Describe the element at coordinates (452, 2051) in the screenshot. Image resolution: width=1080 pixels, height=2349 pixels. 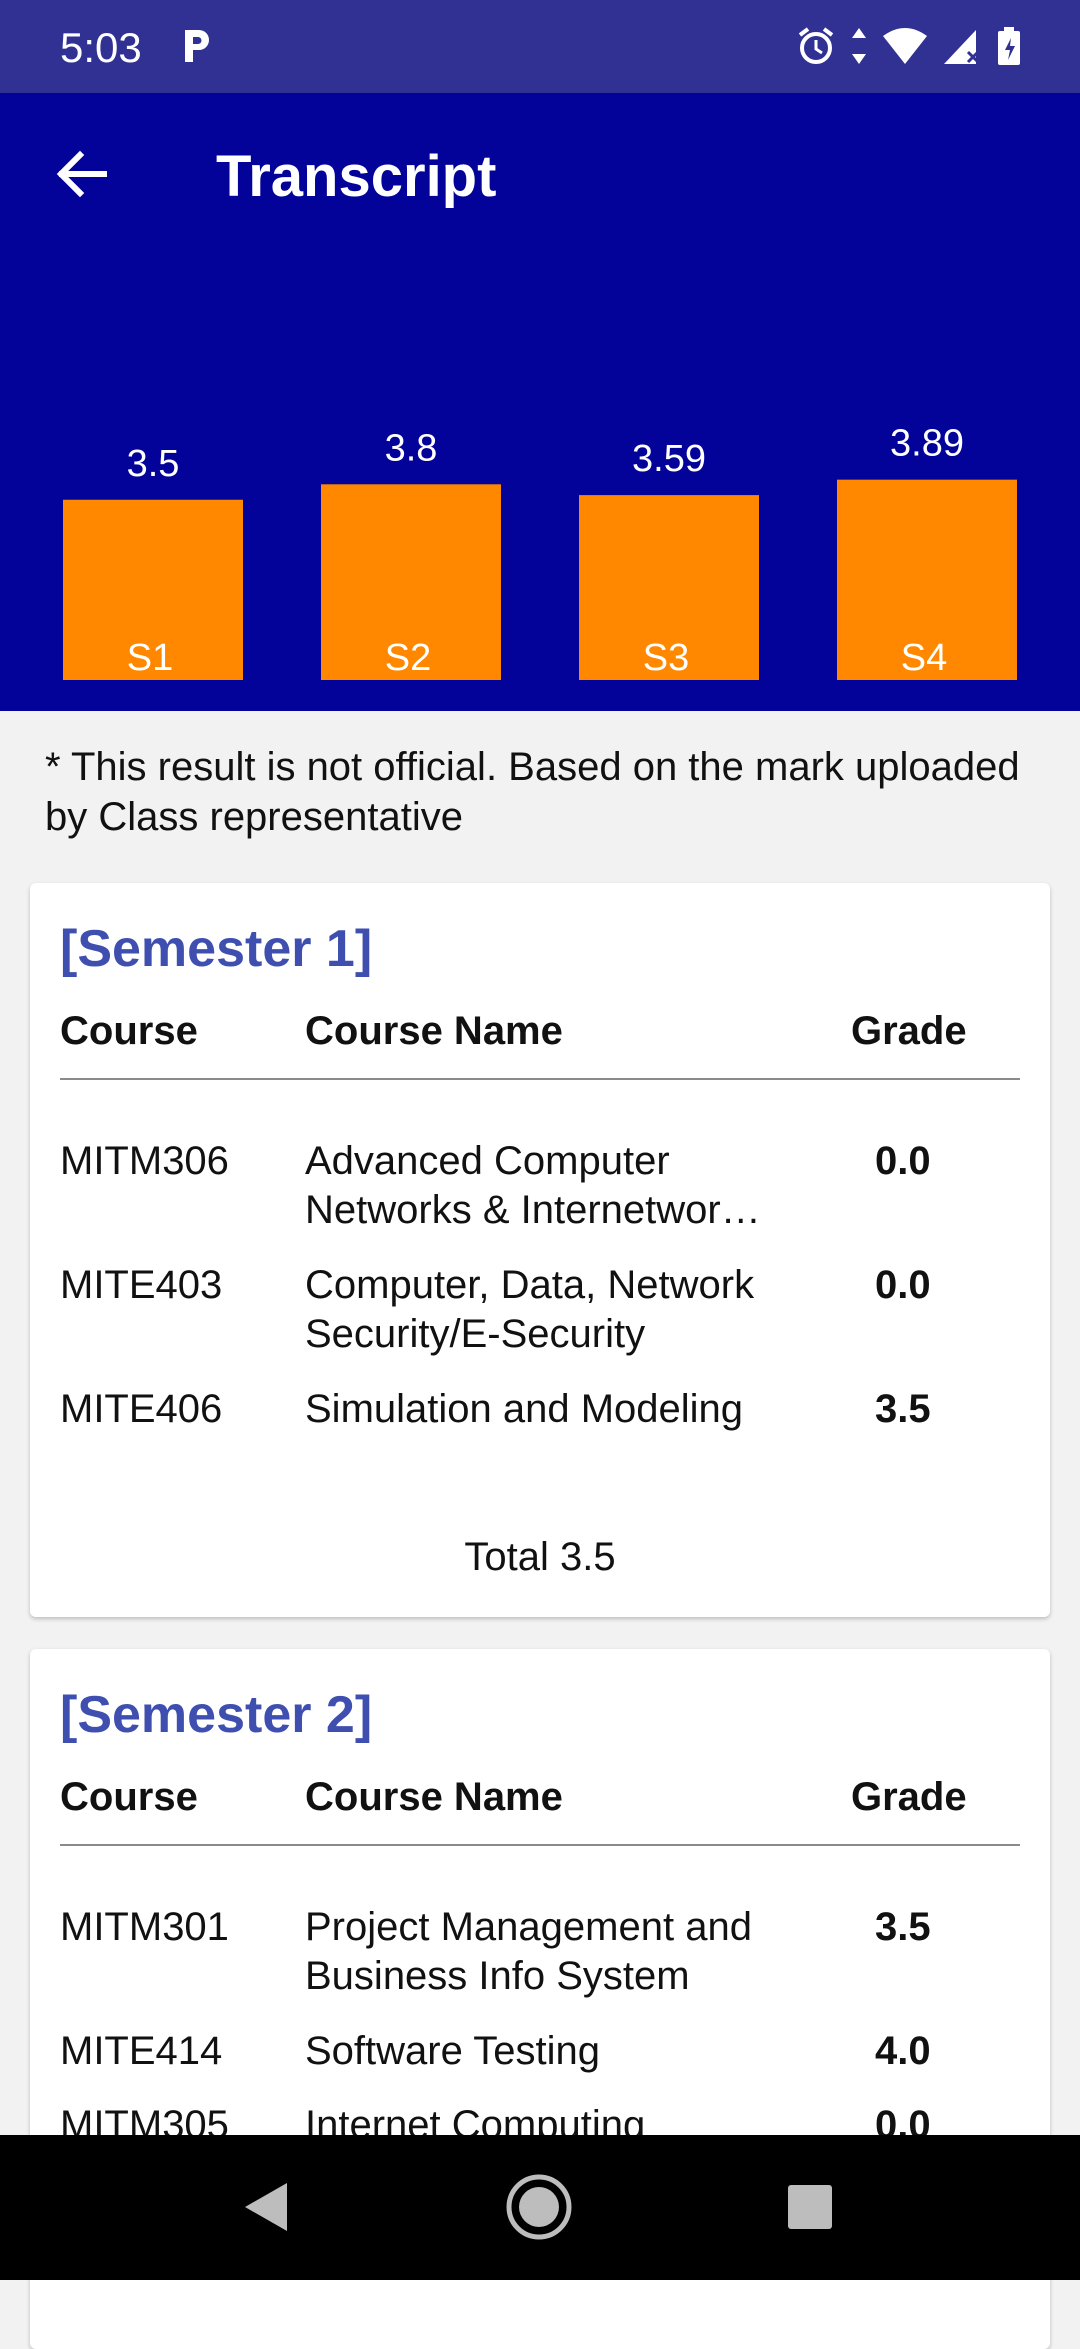
I see `course-name: Software Testing` at that location.